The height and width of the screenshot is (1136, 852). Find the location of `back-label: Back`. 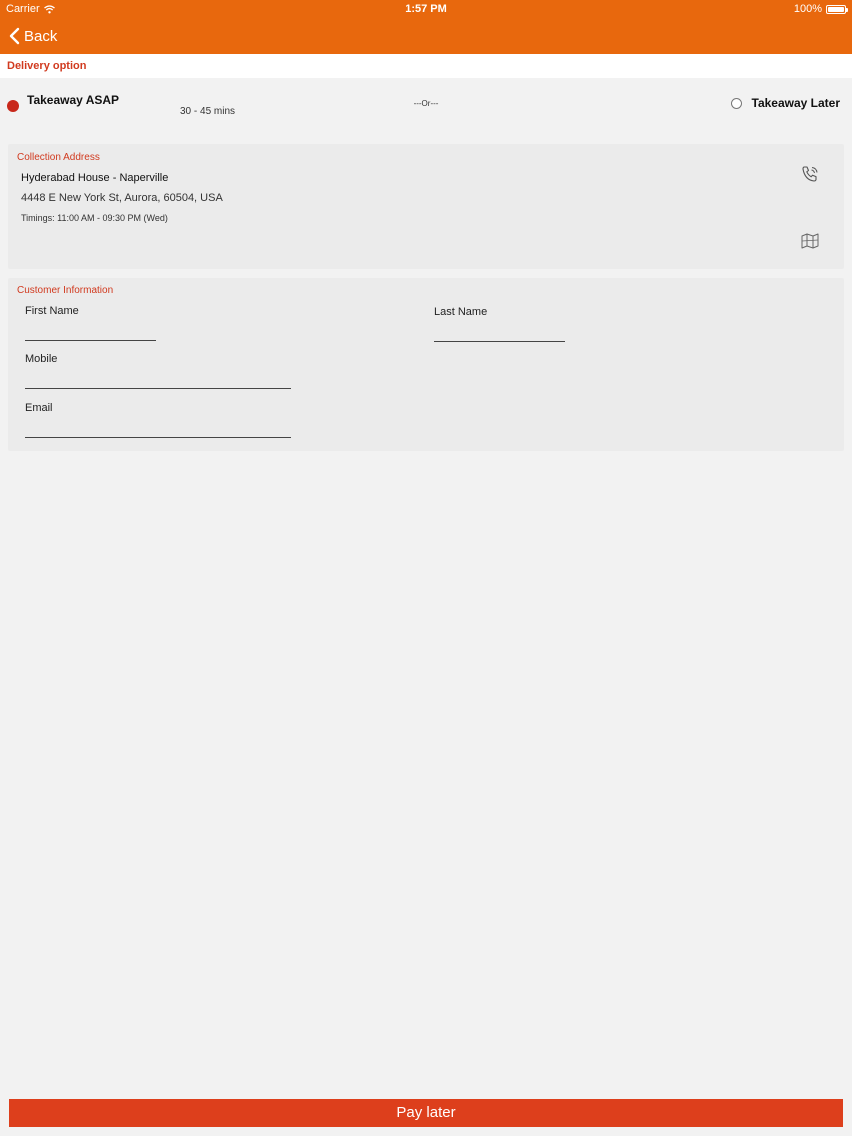

back-label: Back is located at coordinates (41, 36).